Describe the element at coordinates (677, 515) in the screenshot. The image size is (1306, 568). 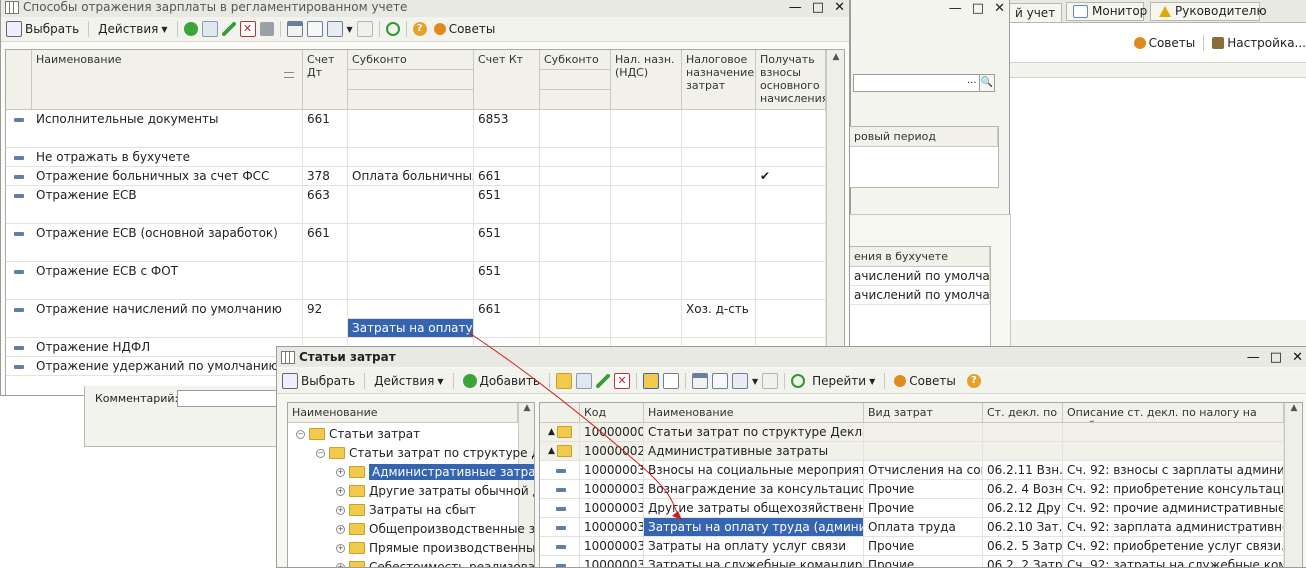
I see `annotation-arrow-head` at that location.